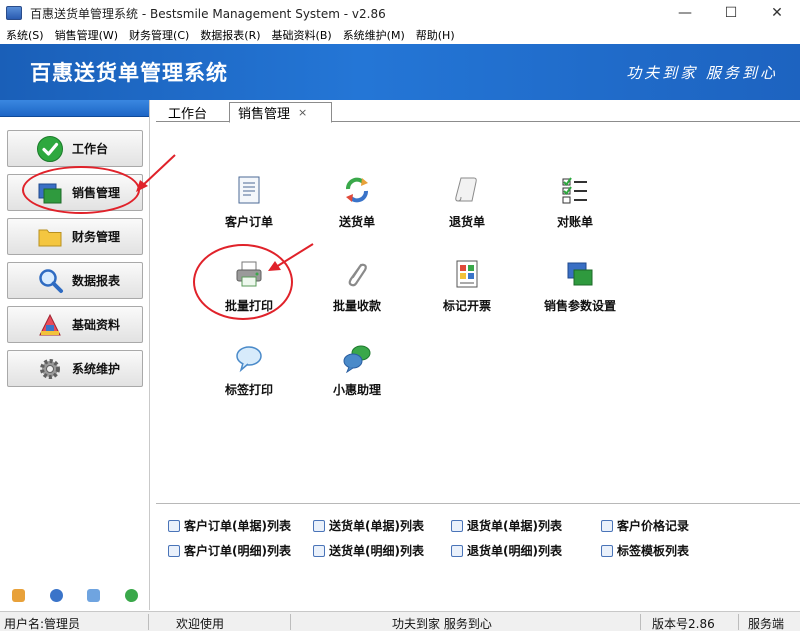 Image resolution: width=800 pixels, height=631 pixels. Describe the element at coordinates (702, 73) in the screenshot. I see `banner-slogan: 功夫到家 服务到心` at that location.